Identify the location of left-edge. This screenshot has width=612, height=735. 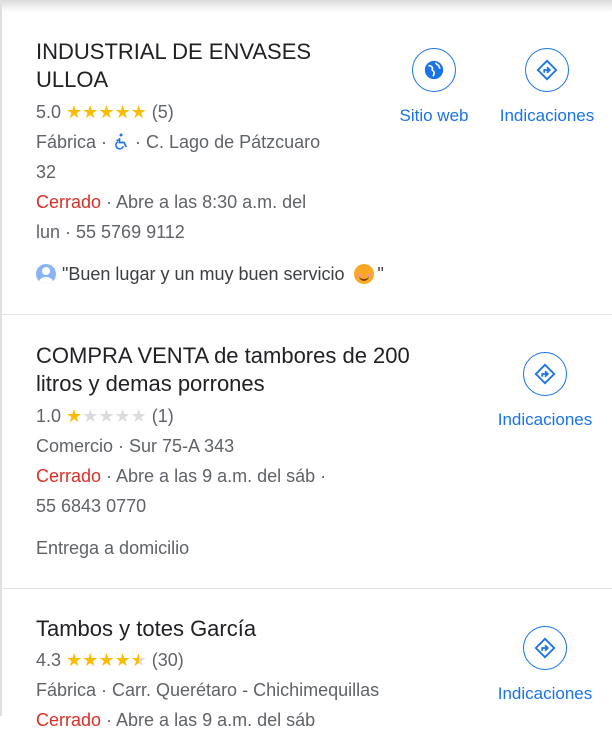
(1, 358).